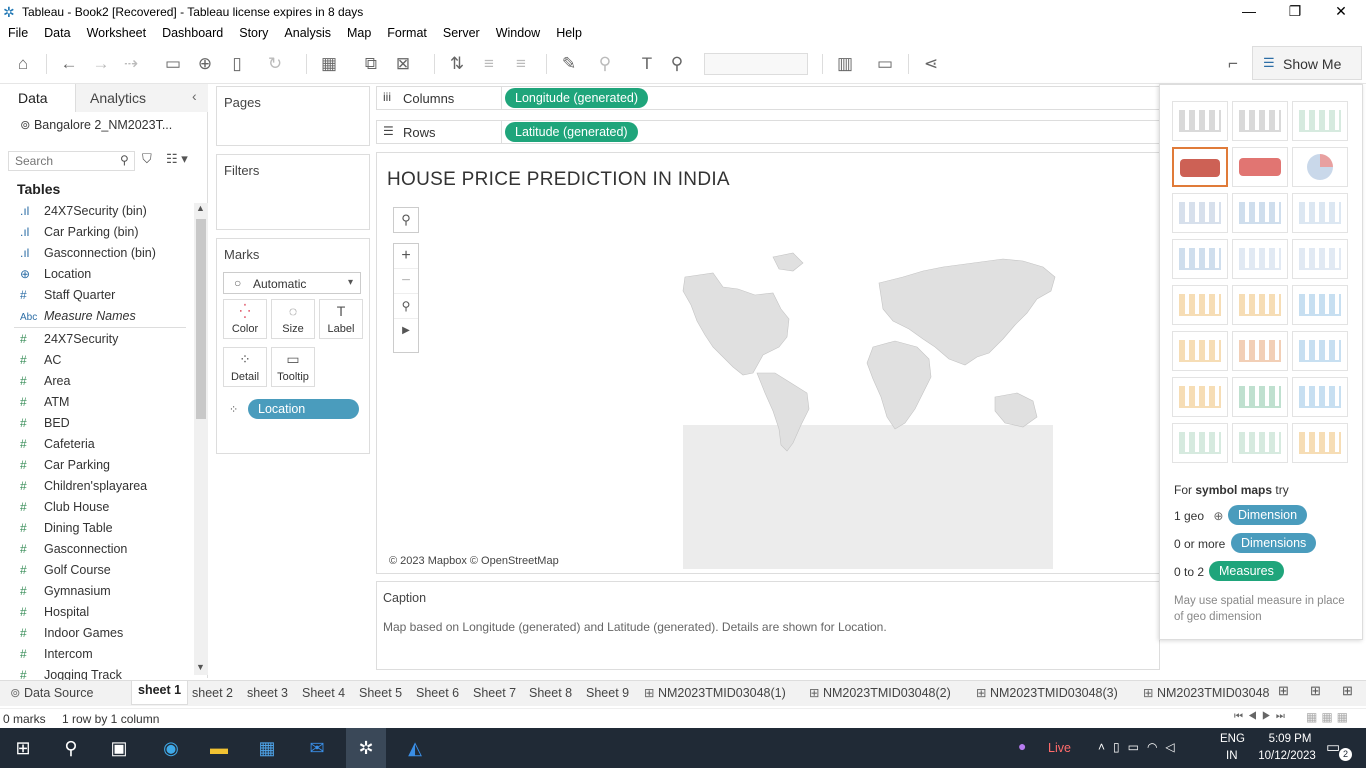 This screenshot has height=768, width=1366. I want to click on field-measure: # Gymnasium, so click(102, 594).